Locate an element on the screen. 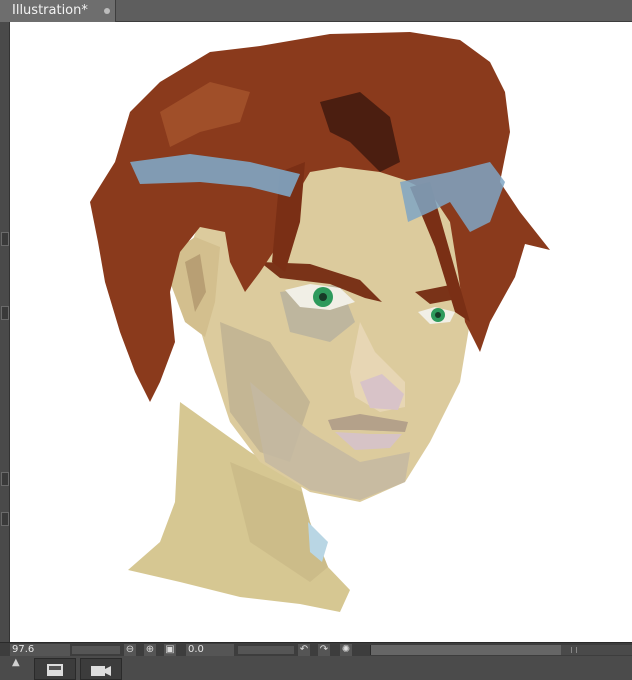 This screenshot has height=680, width=632. timelapse-button is located at coordinates (101, 669).